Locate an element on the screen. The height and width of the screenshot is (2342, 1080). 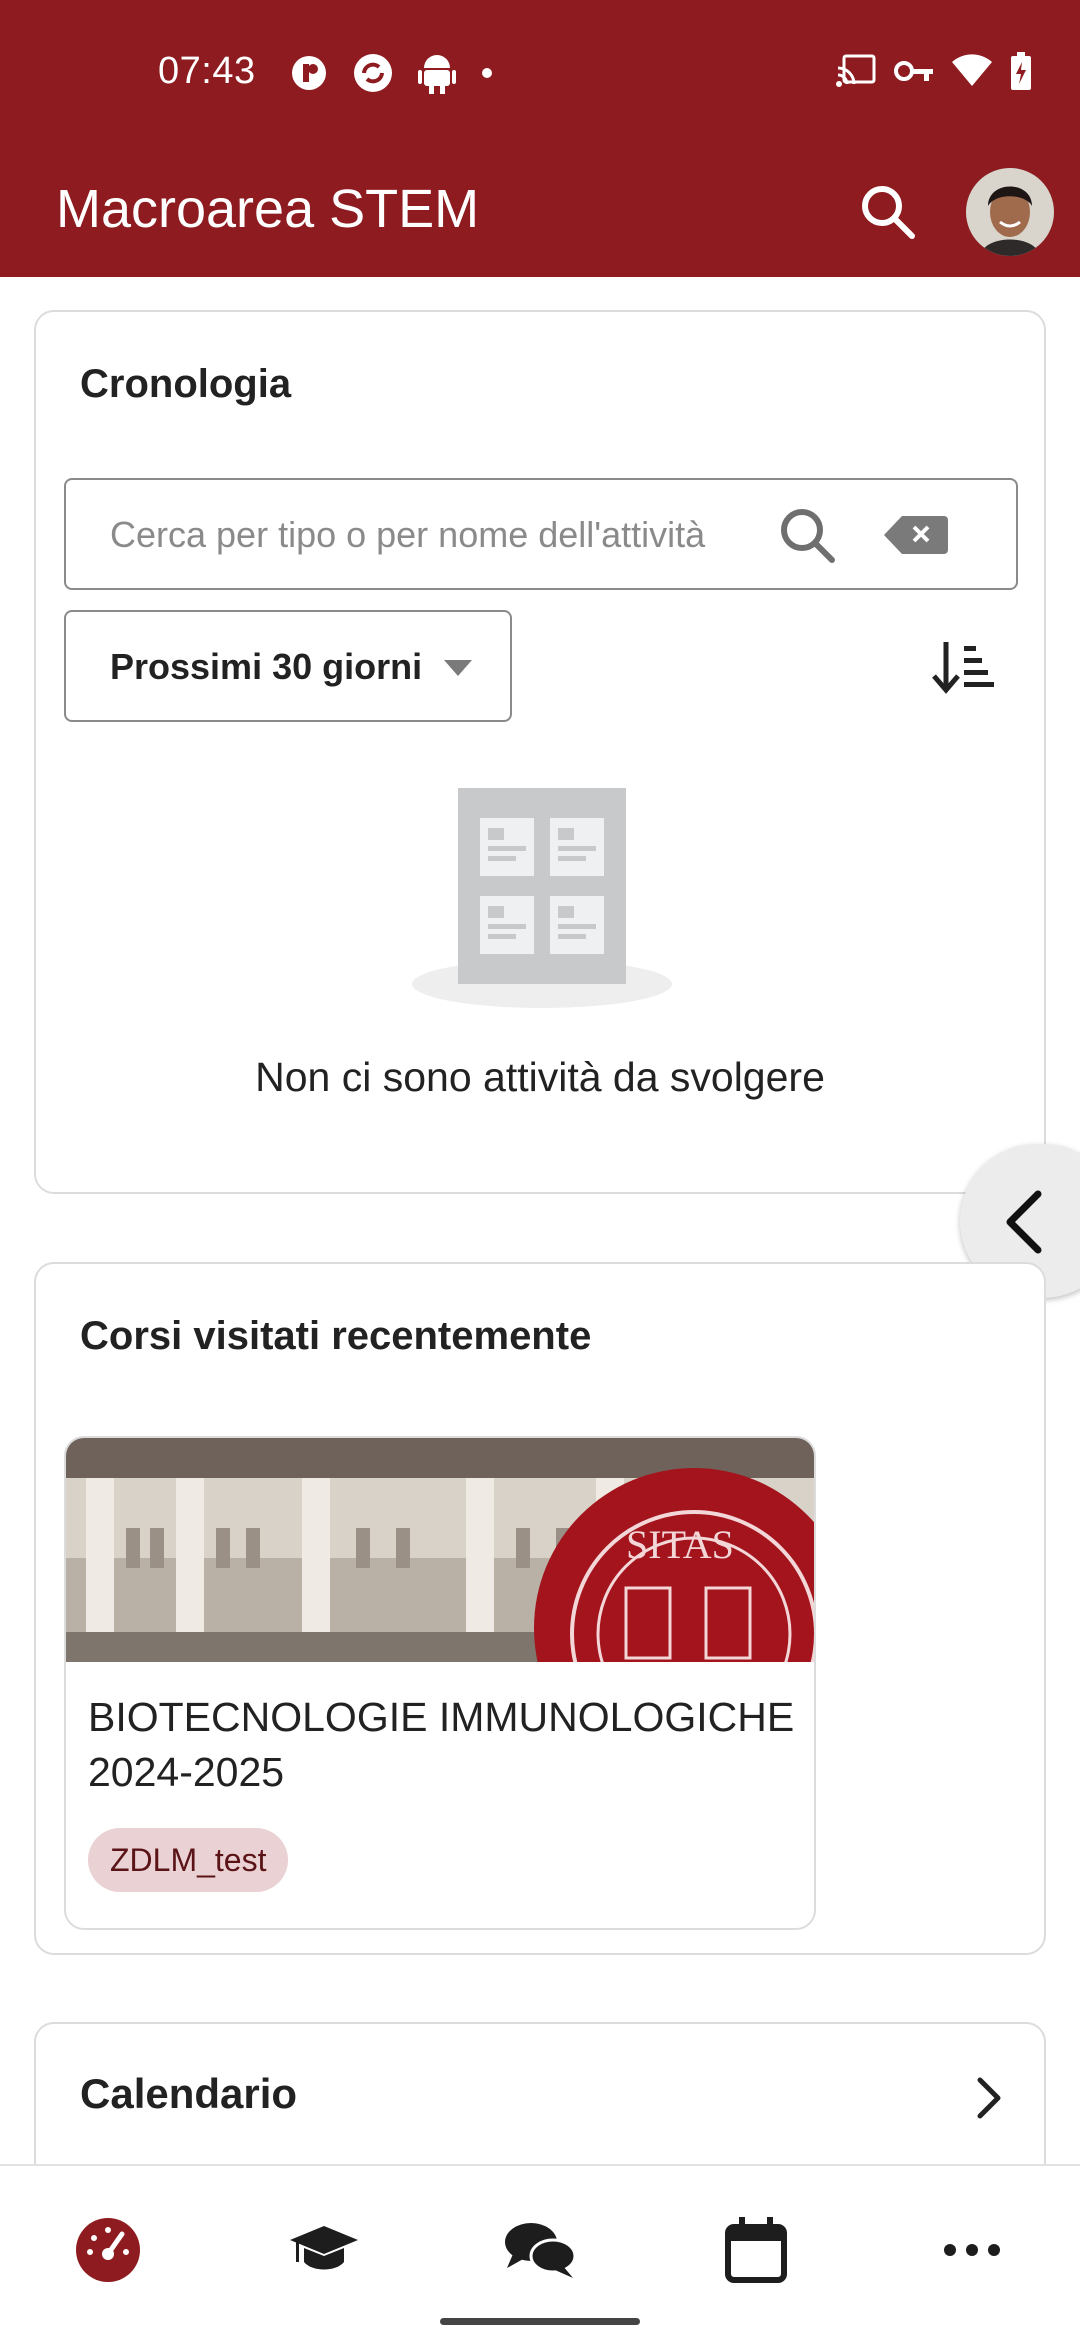
sync-notification-icon is located at coordinates (373, 73).